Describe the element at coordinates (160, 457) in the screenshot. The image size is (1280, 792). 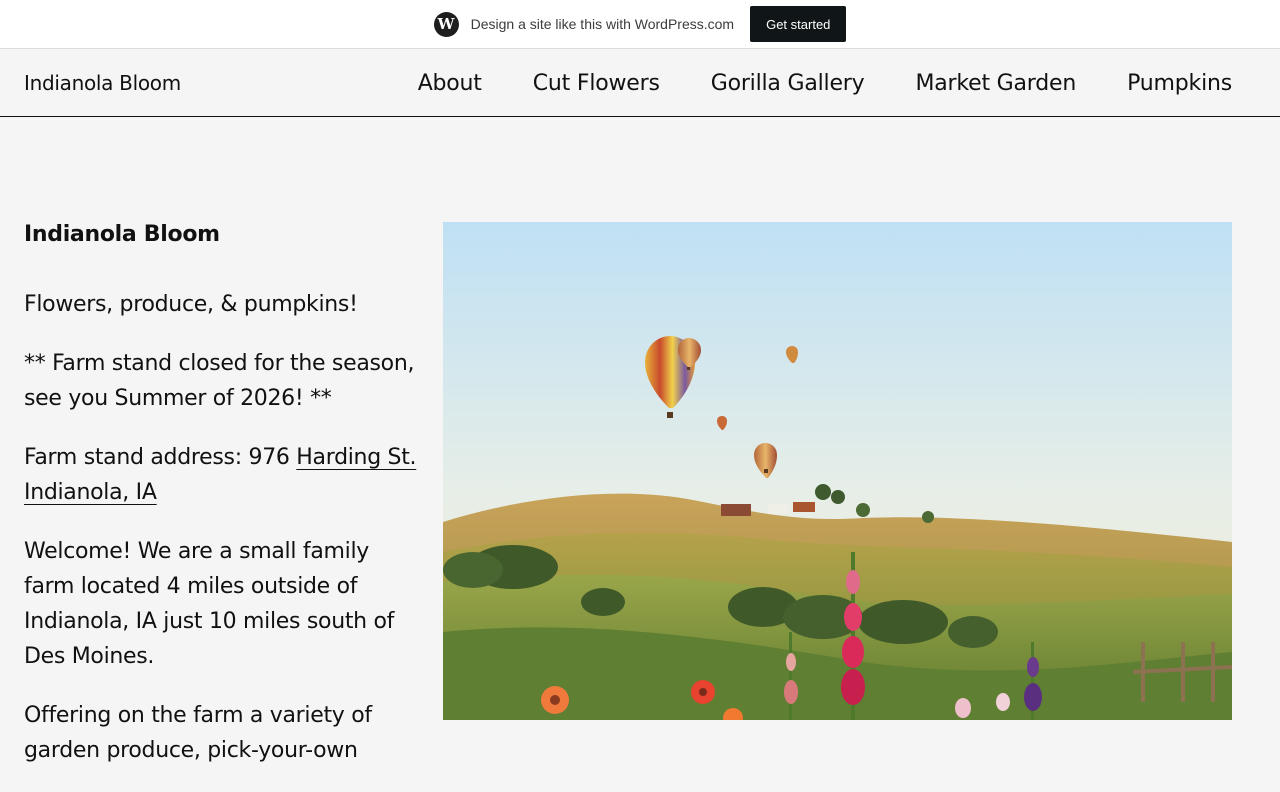
I see `address-prefix: Farm stand address: 976` at that location.